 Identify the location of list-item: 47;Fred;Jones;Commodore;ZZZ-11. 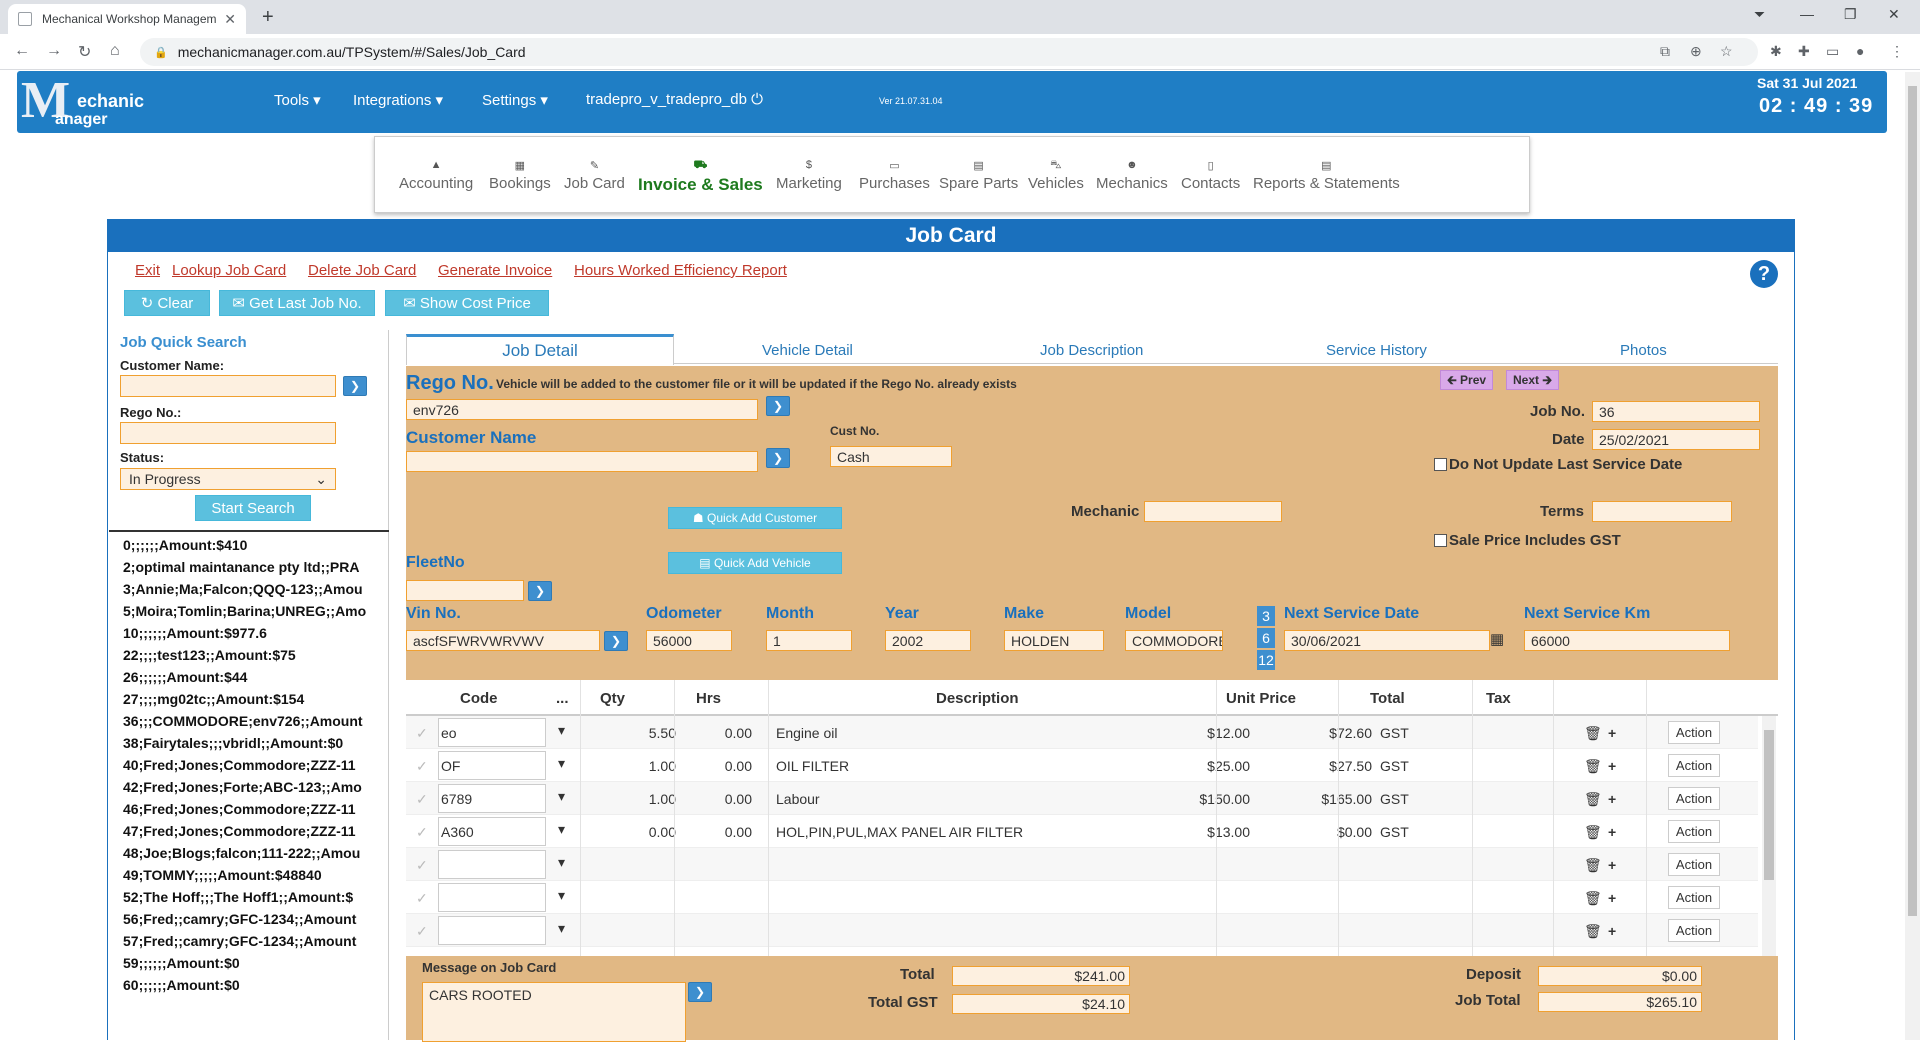
(249, 831).